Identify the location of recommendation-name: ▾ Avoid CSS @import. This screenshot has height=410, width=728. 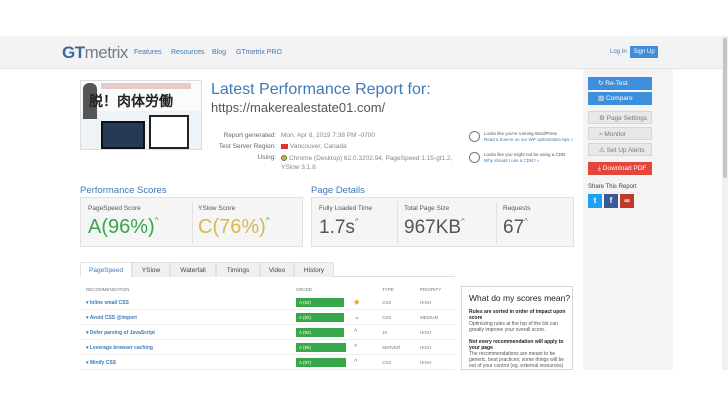
(111, 318).